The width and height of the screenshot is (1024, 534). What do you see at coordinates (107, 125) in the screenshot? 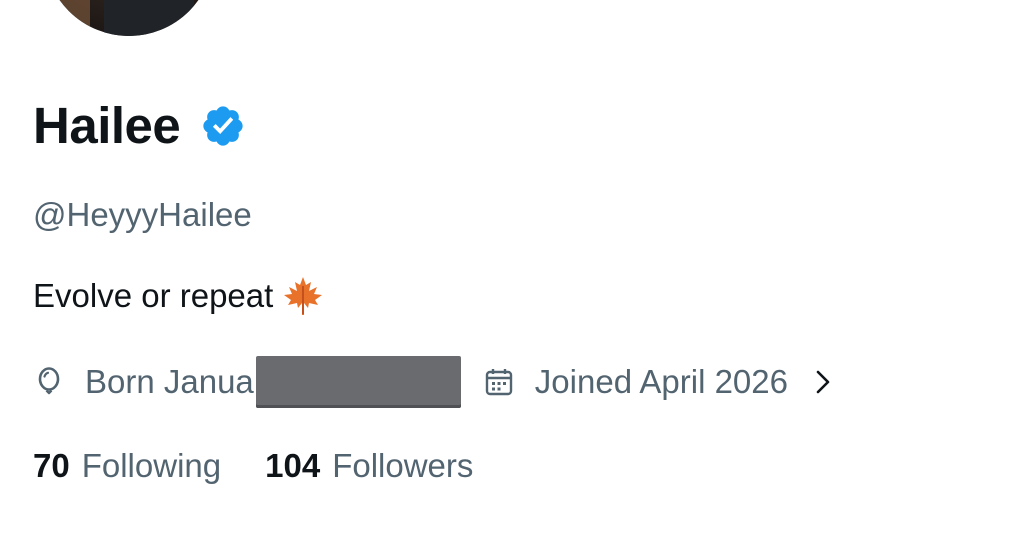
I see `display-name: Hailee` at bounding box center [107, 125].